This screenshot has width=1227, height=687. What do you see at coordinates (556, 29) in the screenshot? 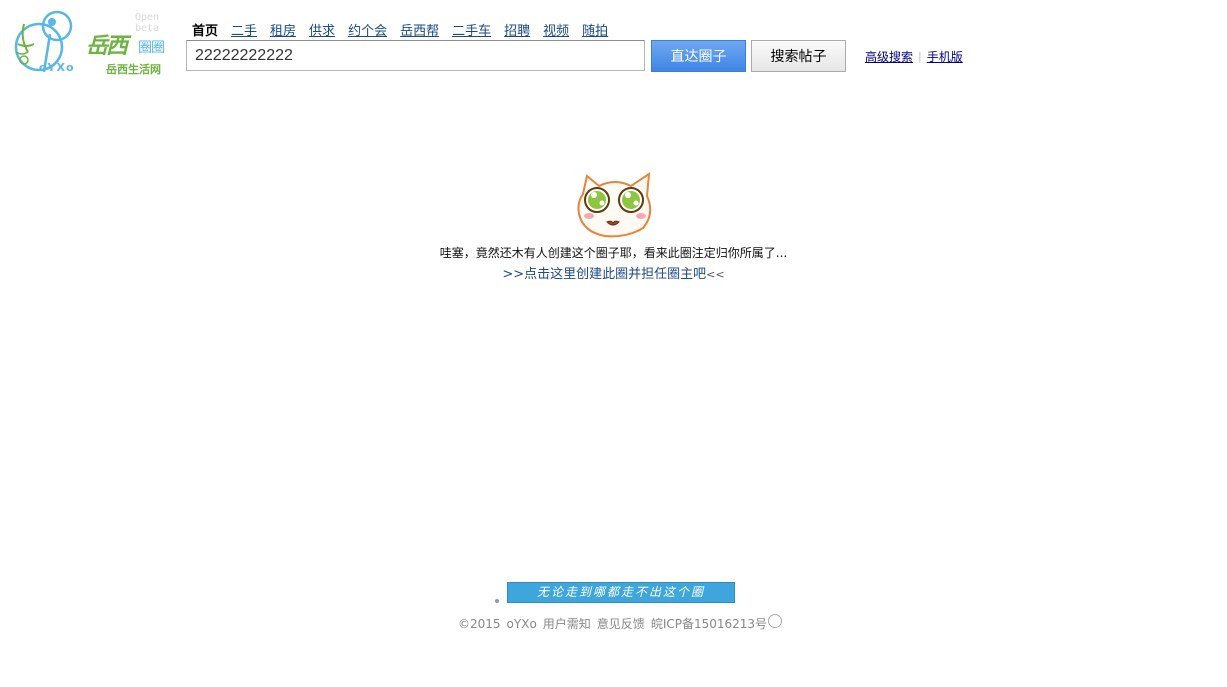
I see `nav-item-video: 视频` at bounding box center [556, 29].